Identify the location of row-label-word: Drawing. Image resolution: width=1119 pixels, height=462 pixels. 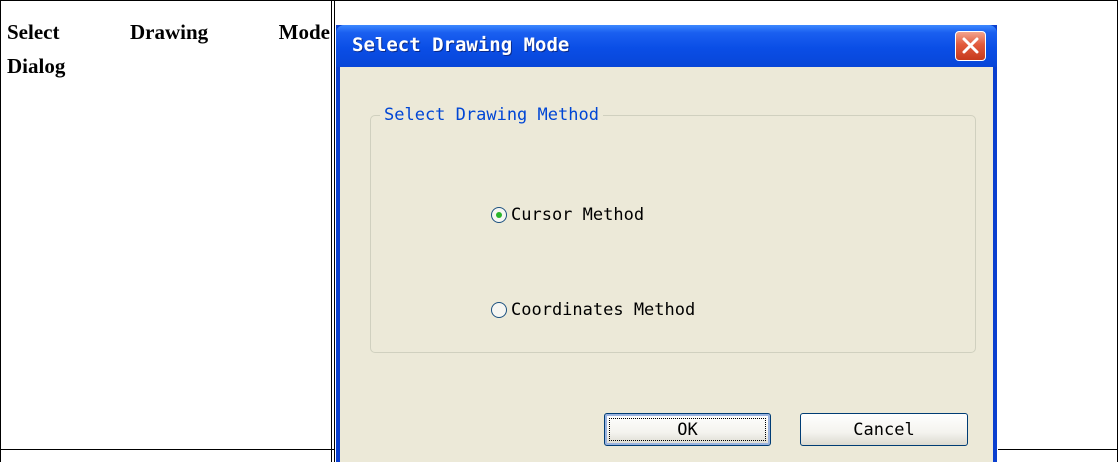
(169, 32).